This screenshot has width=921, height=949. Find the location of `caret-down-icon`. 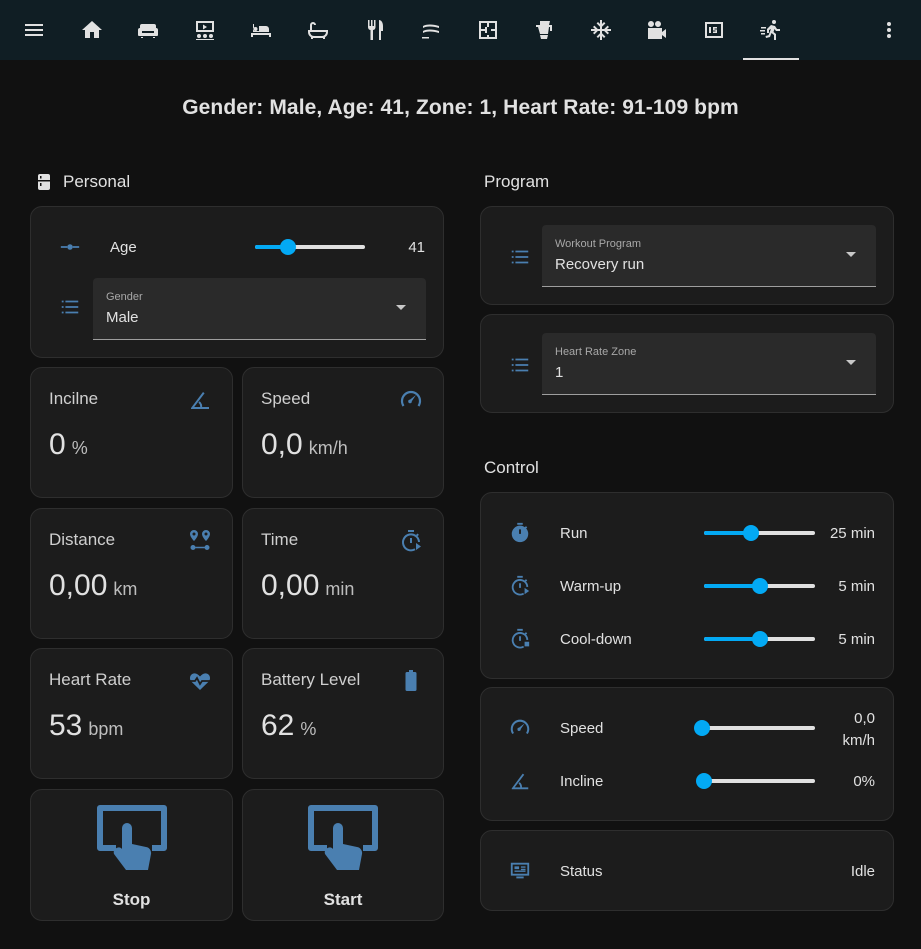

caret-down-icon is located at coordinates (851, 362).